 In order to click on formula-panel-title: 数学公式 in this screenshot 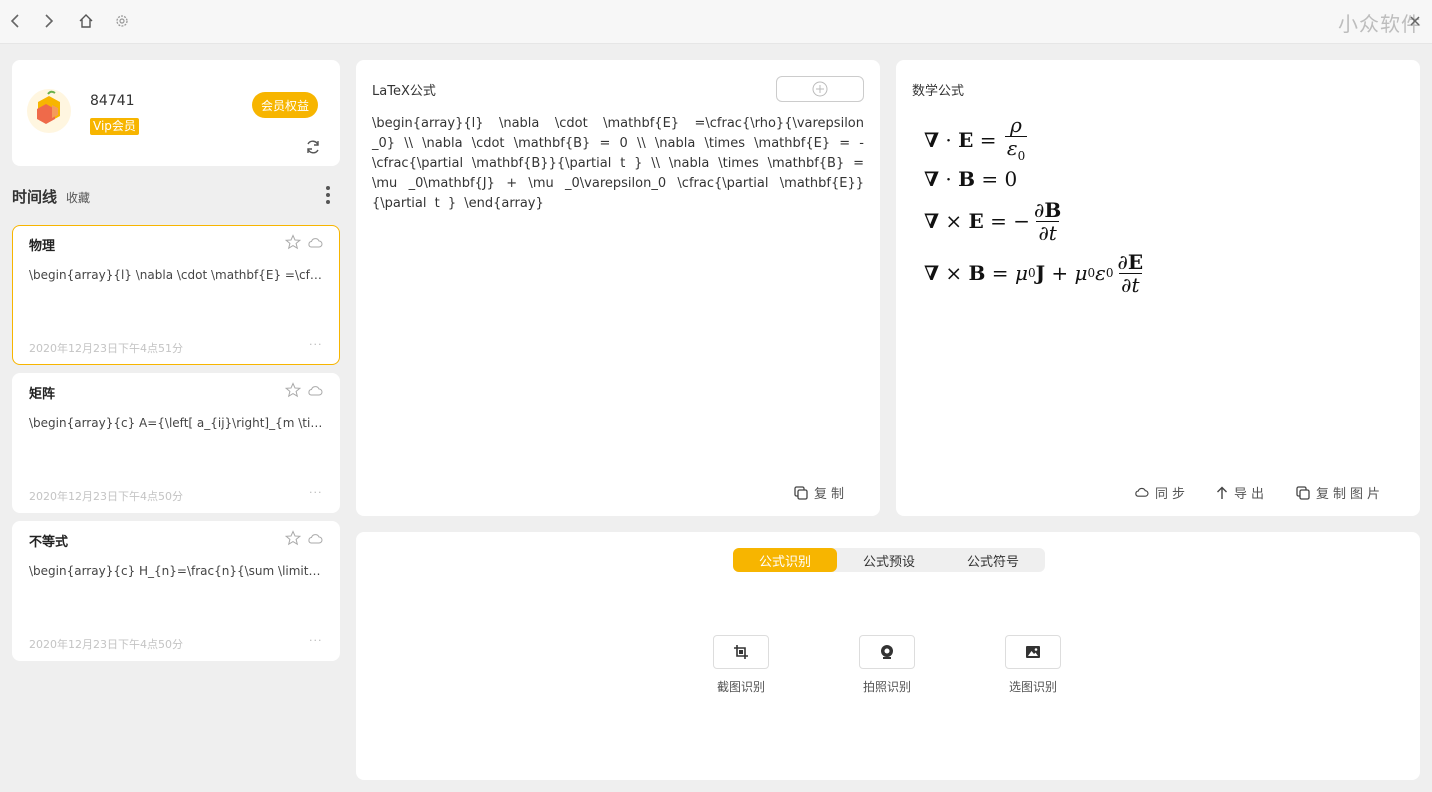, I will do `click(938, 91)`.